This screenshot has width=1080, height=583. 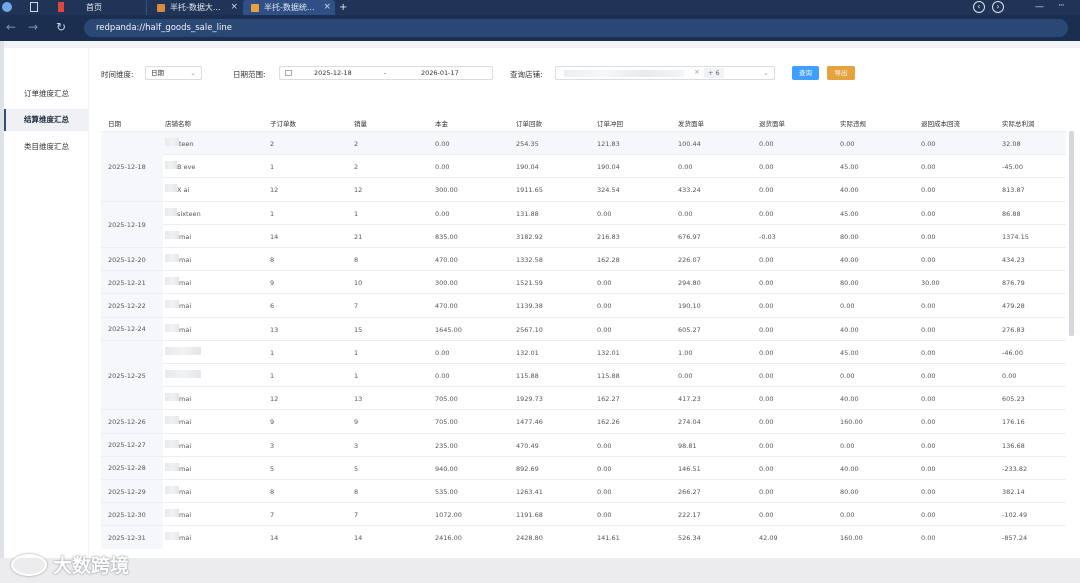 I want to click on date-range-picker: 2025-12-18 - 2026-01-17, so click(x=386, y=73).